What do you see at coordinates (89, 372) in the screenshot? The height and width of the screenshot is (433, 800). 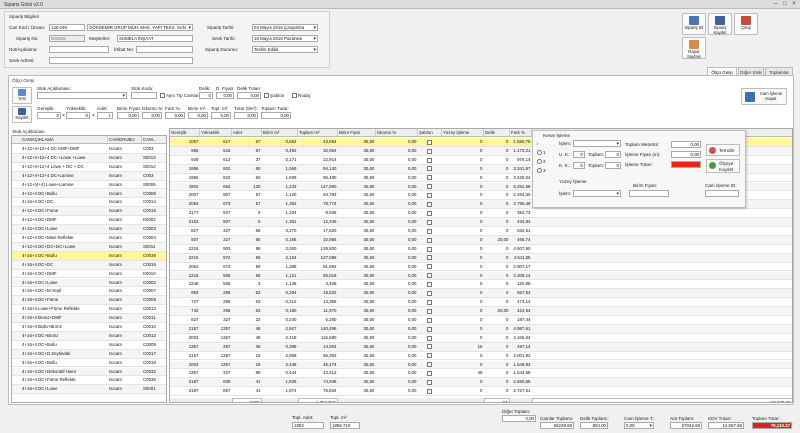 I see `stok-row: 4+16+4 DC+Dekoratif Hasır Isıcam C0032` at bounding box center [89, 372].